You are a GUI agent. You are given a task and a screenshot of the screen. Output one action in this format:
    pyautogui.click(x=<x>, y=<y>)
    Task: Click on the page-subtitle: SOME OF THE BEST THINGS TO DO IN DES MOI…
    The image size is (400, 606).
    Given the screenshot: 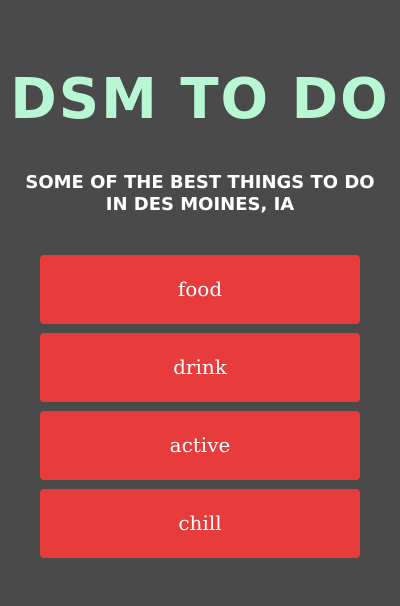 What is the action you would take?
    pyautogui.click(x=200, y=193)
    